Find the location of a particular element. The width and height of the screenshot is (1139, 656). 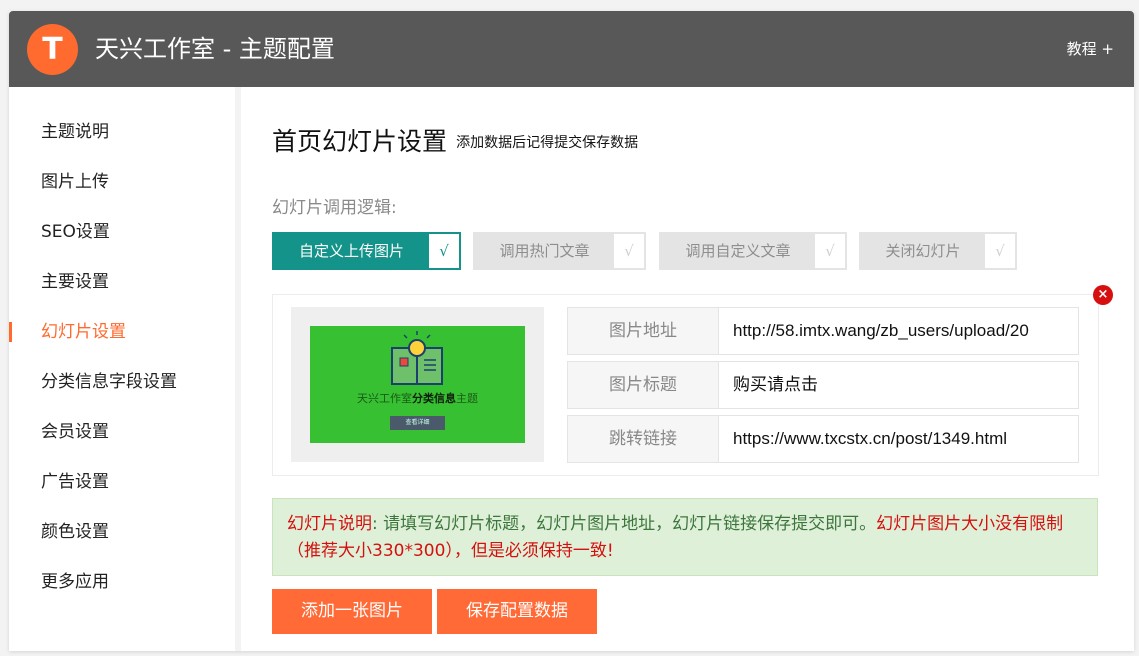

slide-thumbnail-frame: 天兴工作室分类信息主题 查看详细 is located at coordinates (417, 384).